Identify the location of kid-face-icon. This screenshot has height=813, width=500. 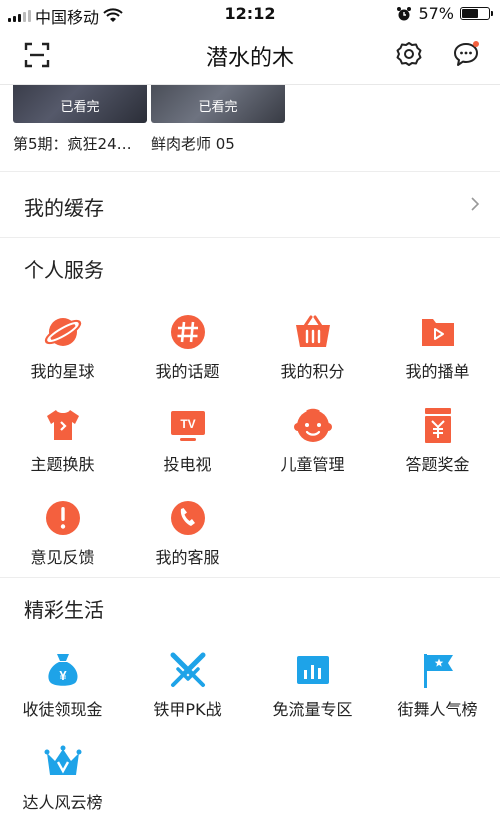
(312, 425).